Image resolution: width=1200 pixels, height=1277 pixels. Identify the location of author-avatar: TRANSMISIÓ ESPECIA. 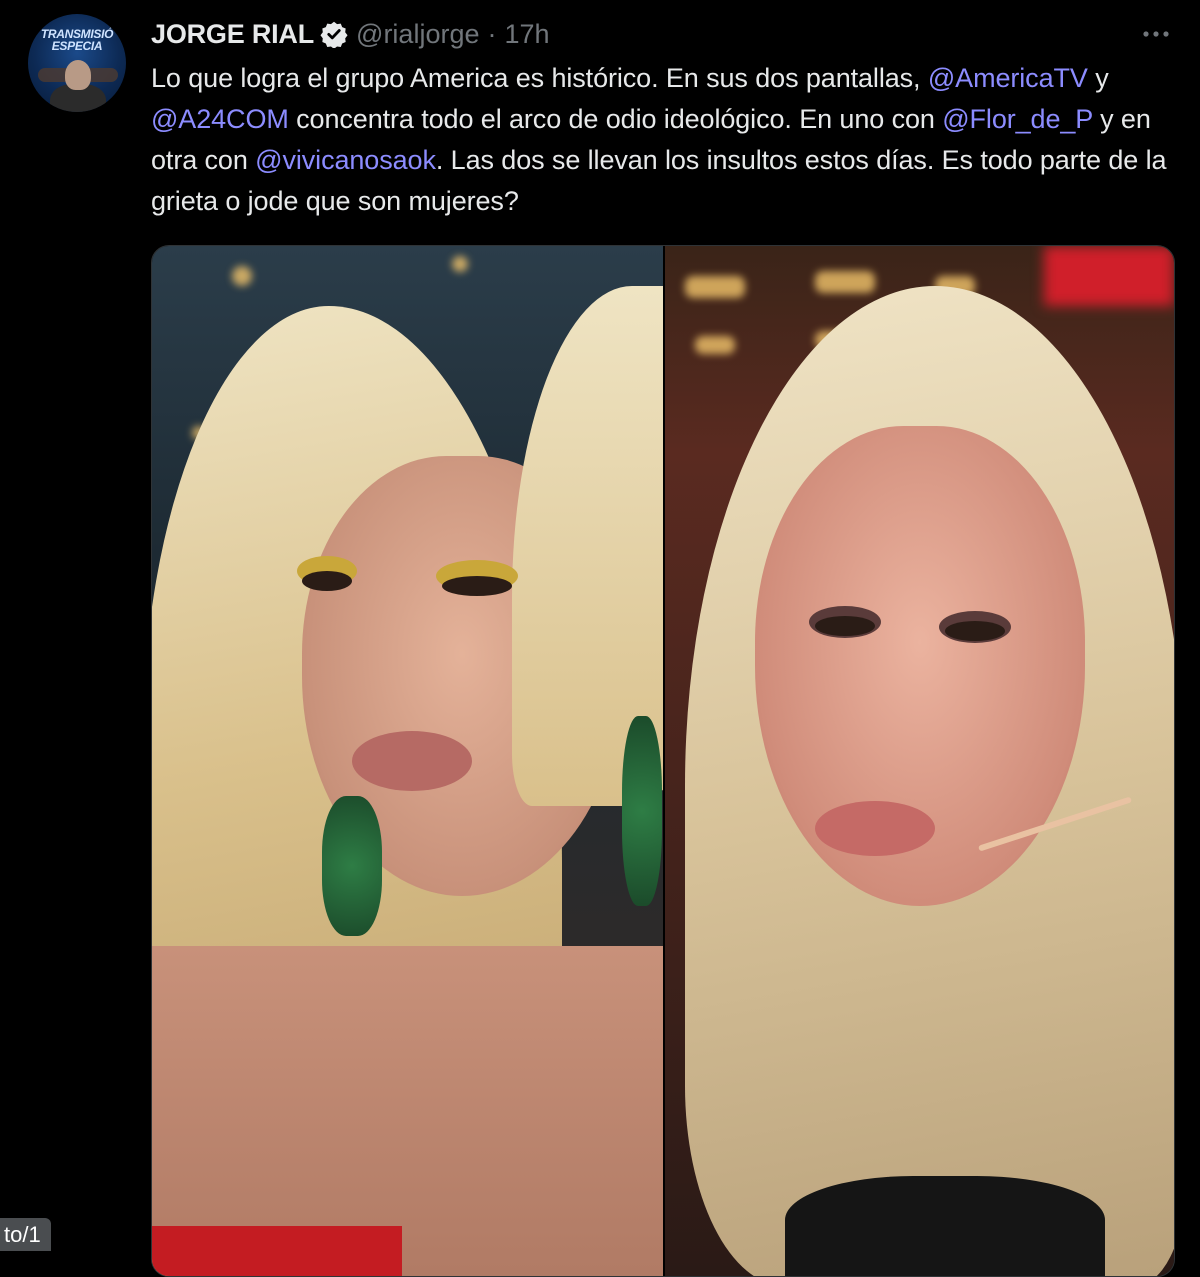
(77, 63).